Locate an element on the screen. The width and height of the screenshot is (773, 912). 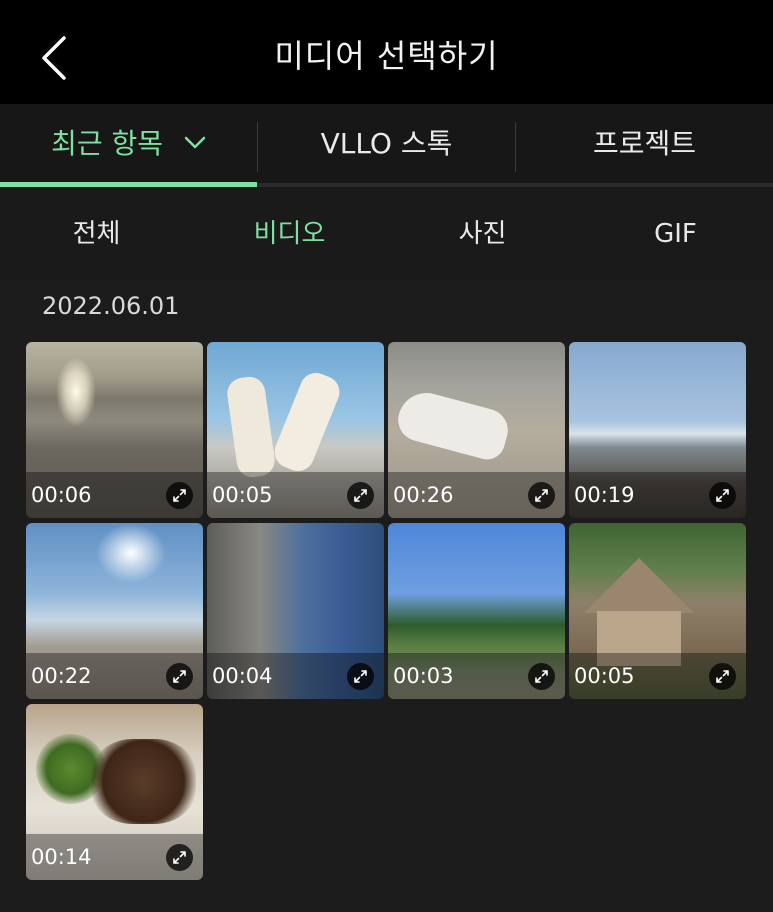
page-title: 미디어 선택하기 is located at coordinates (386, 56).